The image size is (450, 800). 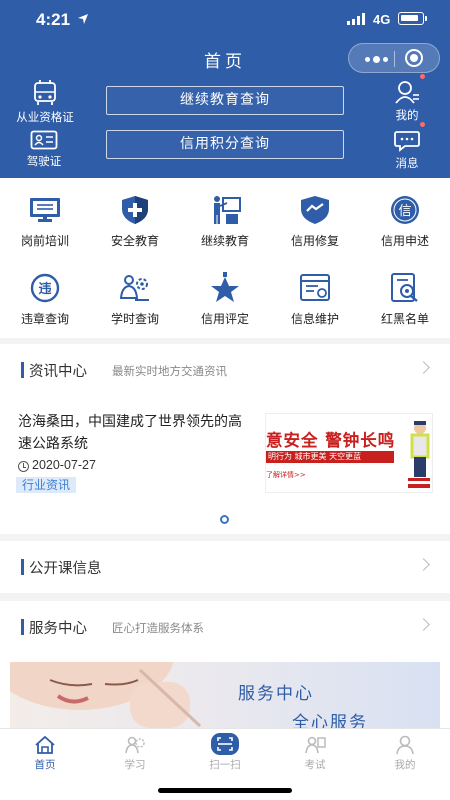 I want to click on public-course-header: 公开课信息, so click(x=225, y=567).